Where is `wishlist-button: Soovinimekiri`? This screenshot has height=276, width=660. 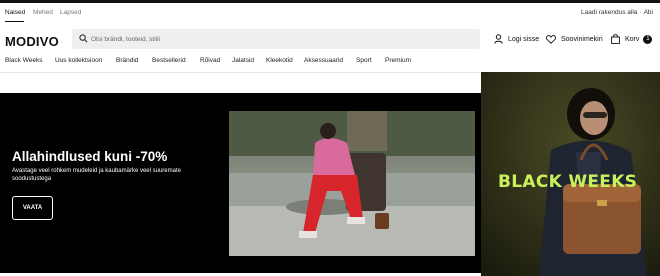
wishlist-button: Soovinimekiri is located at coordinates (574, 39).